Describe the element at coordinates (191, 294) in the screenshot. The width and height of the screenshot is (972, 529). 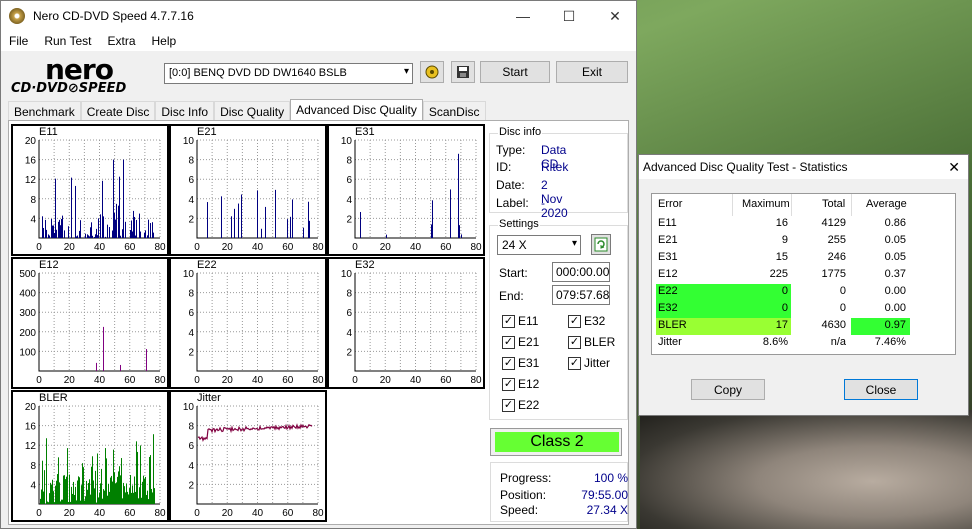
I see `y-tick-label: 8` at that location.